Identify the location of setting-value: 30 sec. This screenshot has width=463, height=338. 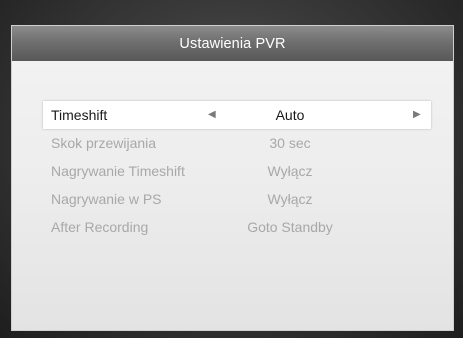
(290, 143).